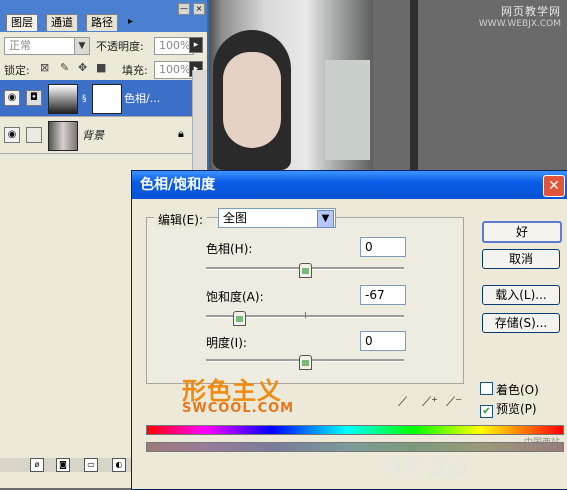 The height and width of the screenshot is (490, 567). What do you see at coordinates (238, 408) in the screenshot?
I see `brand-logo-english: SWCOOL.COM` at bounding box center [238, 408].